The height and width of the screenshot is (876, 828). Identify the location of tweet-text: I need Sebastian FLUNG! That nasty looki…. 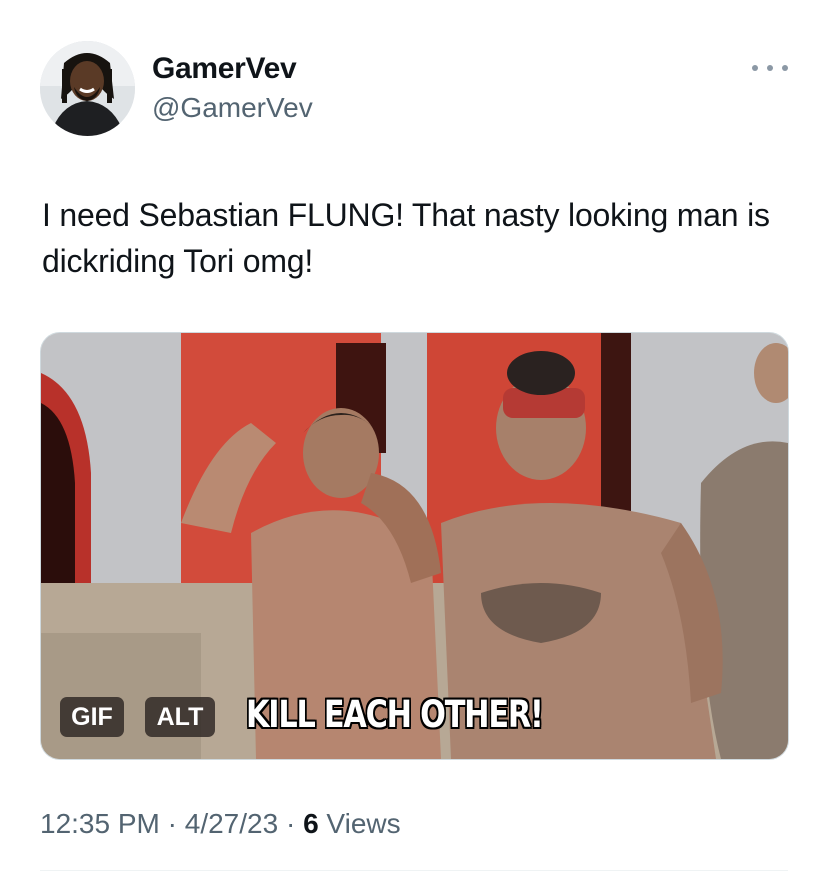
(406, 238).